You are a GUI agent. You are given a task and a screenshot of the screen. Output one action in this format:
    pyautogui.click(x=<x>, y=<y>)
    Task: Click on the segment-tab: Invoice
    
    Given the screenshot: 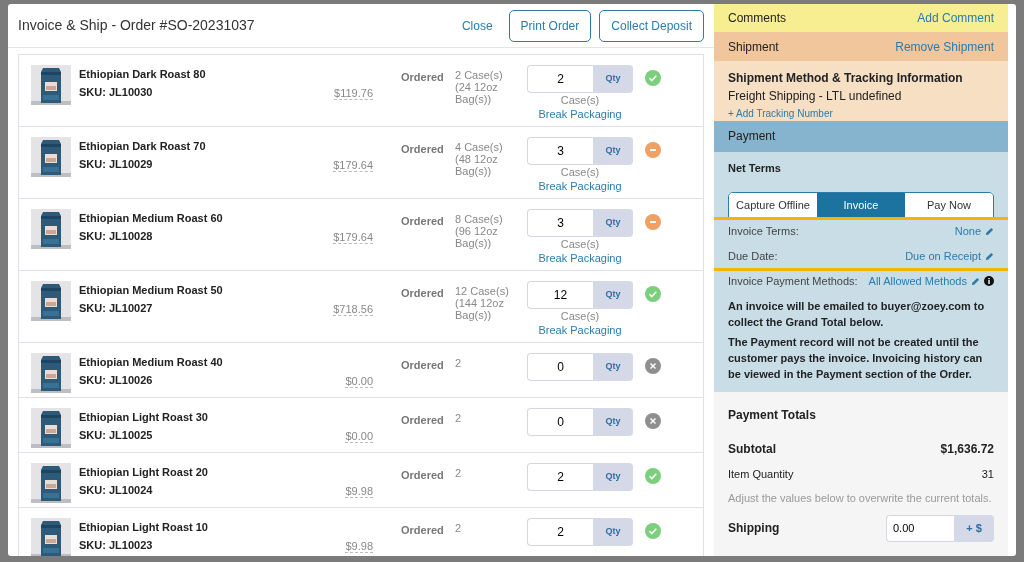 What is the action you would take?
    pyautogui.click(x=861, y=205)
    